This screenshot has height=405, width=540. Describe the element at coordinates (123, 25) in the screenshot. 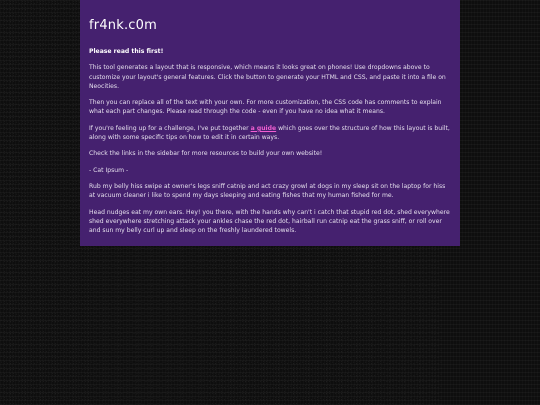

I see `site-title: fr4nk.c0m` at that location.